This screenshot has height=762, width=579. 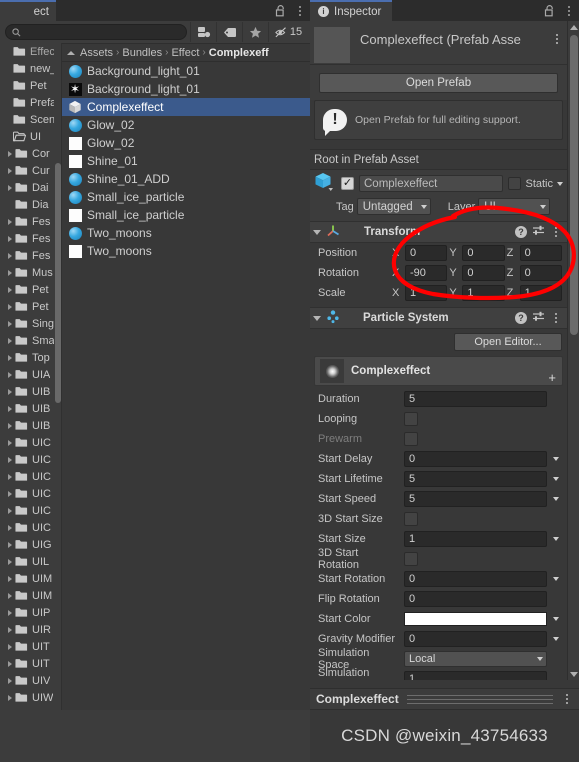 I want to click on transform-rotation-x-field: -90, so click(x=426, y=273).